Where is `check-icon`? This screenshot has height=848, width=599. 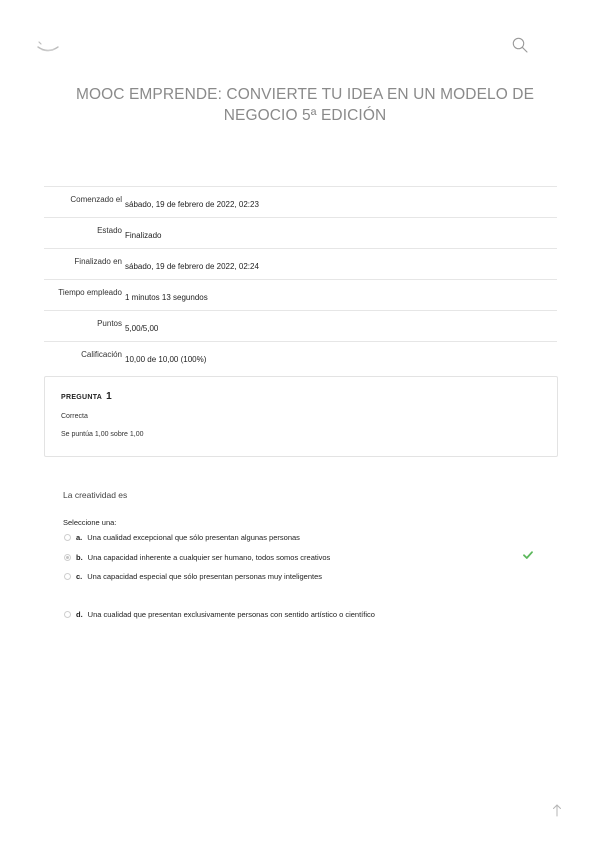 check-icon is located at coordinates (528, 555).